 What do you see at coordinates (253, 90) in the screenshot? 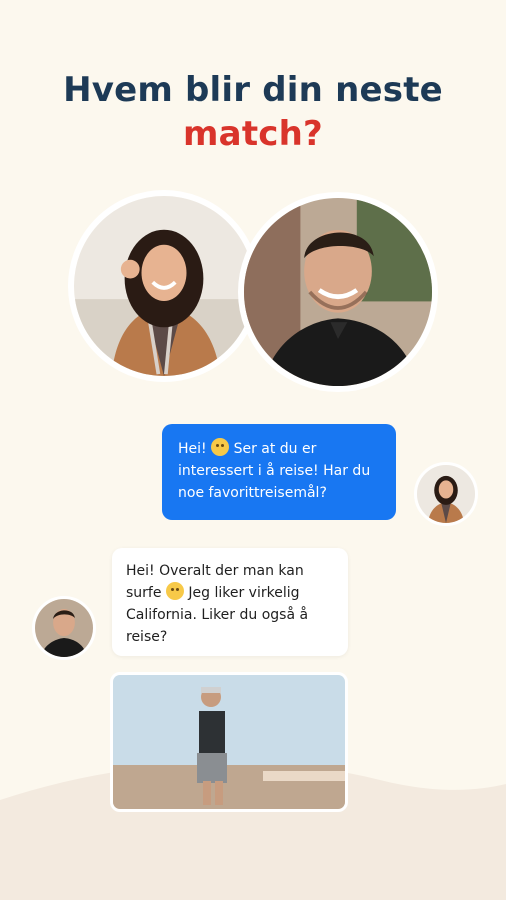
I see `title-line-1: Hvem blir din neste` at bounding box center [253, 90].